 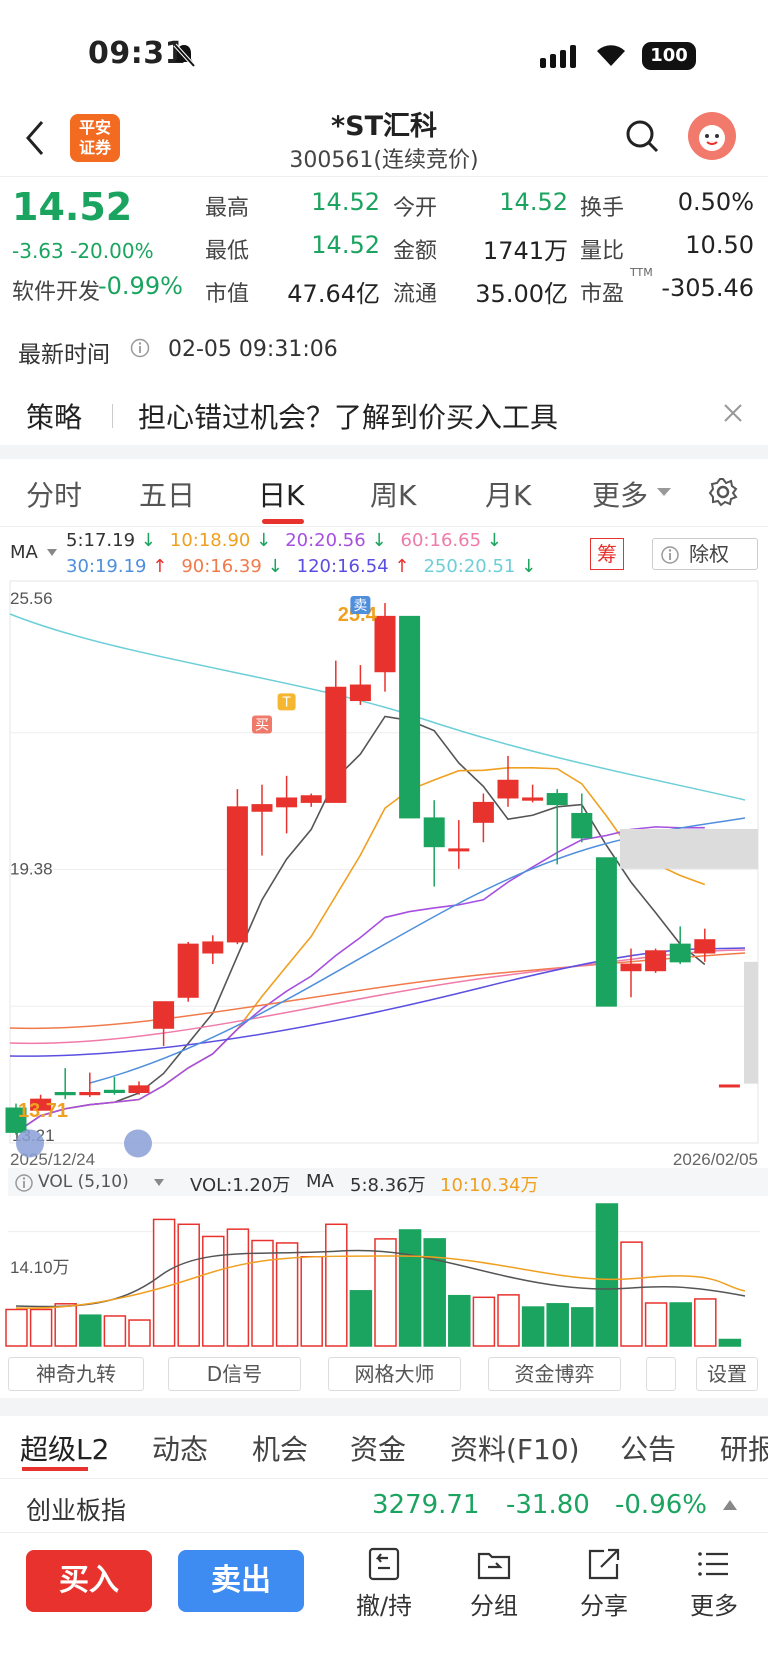 What do you see at coordinates (604, 1606) in the screenshot?
I see `share-label: 分享` at bounding box center [604, 1606].